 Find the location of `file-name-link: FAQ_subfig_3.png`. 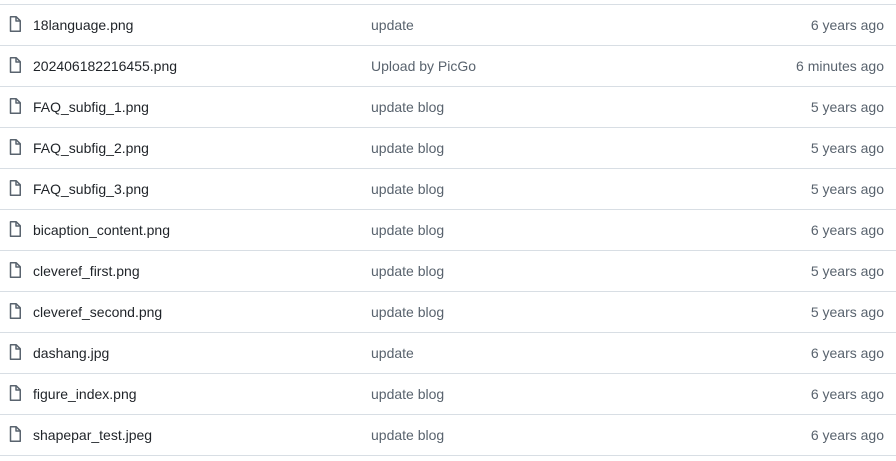

file-name-link: FAQ_subfig_3.png is located at coordinates (91, 189).